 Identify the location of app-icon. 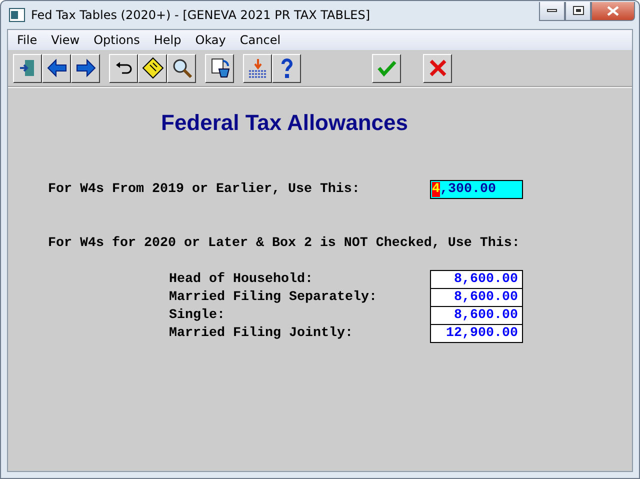
(17, 15).